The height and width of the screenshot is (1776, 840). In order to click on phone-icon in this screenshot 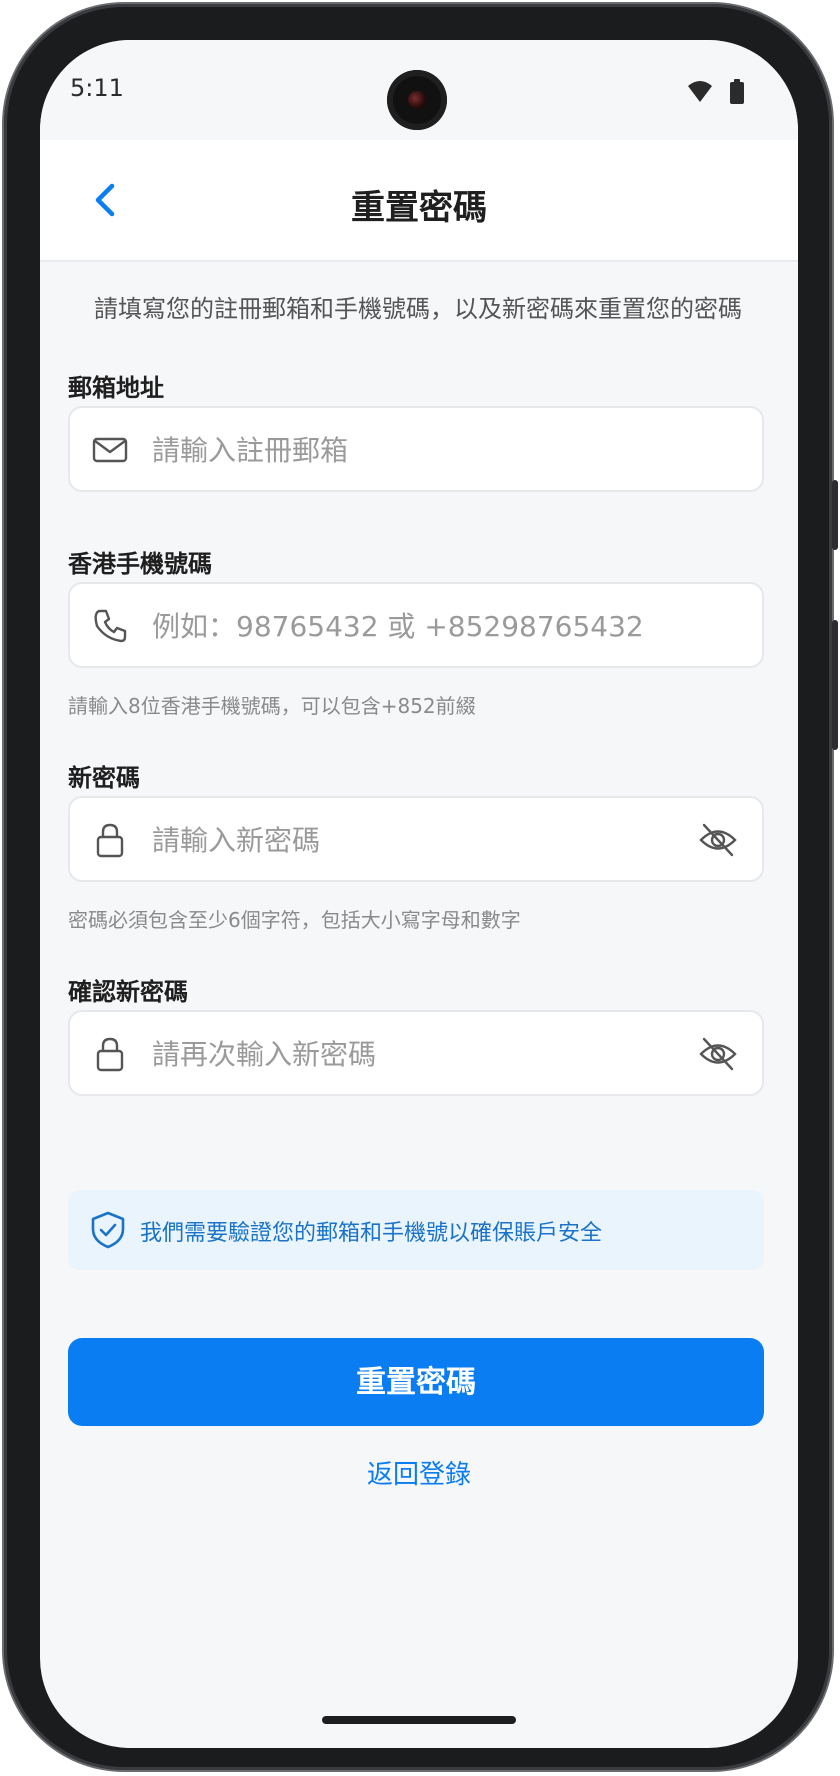, I will do `click(110, 626)`.